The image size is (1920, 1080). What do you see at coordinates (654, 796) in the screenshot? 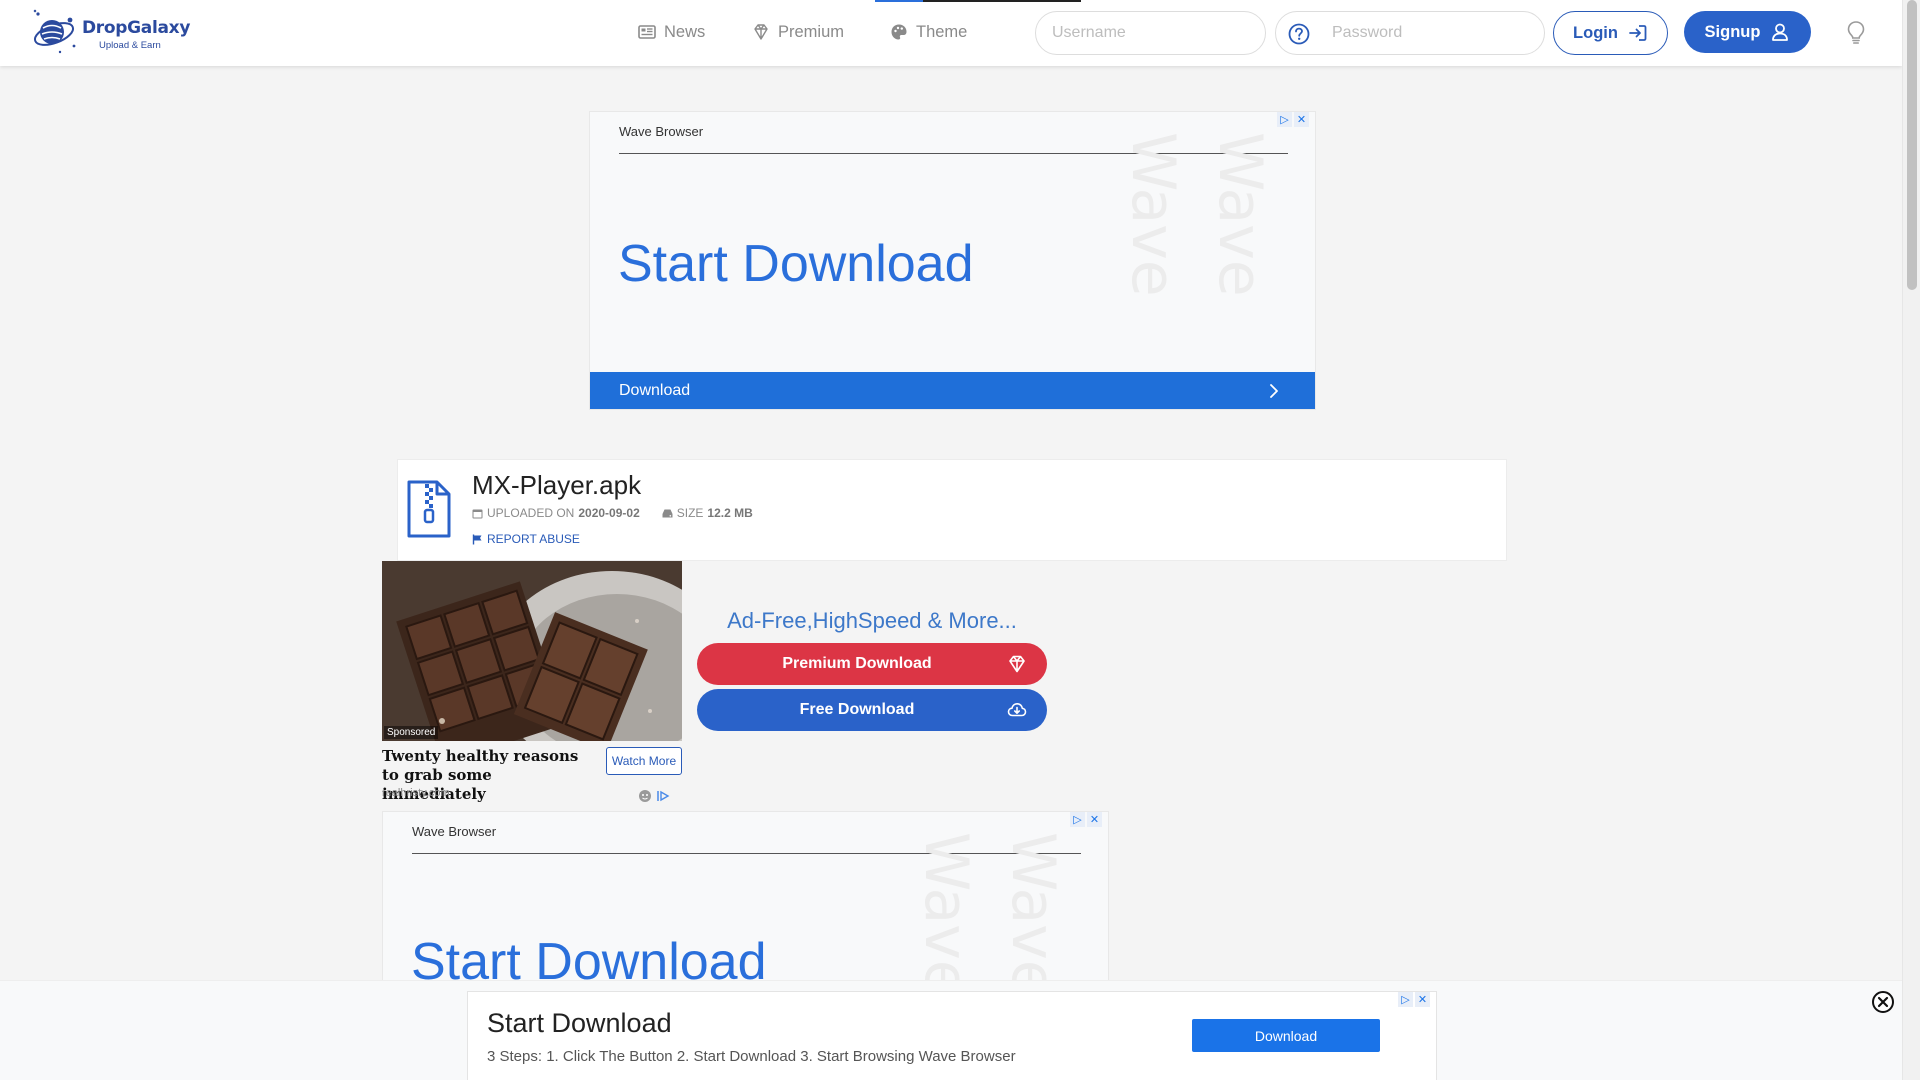
I see `sponsored-ad-icons` at bounding box center [654, 796].